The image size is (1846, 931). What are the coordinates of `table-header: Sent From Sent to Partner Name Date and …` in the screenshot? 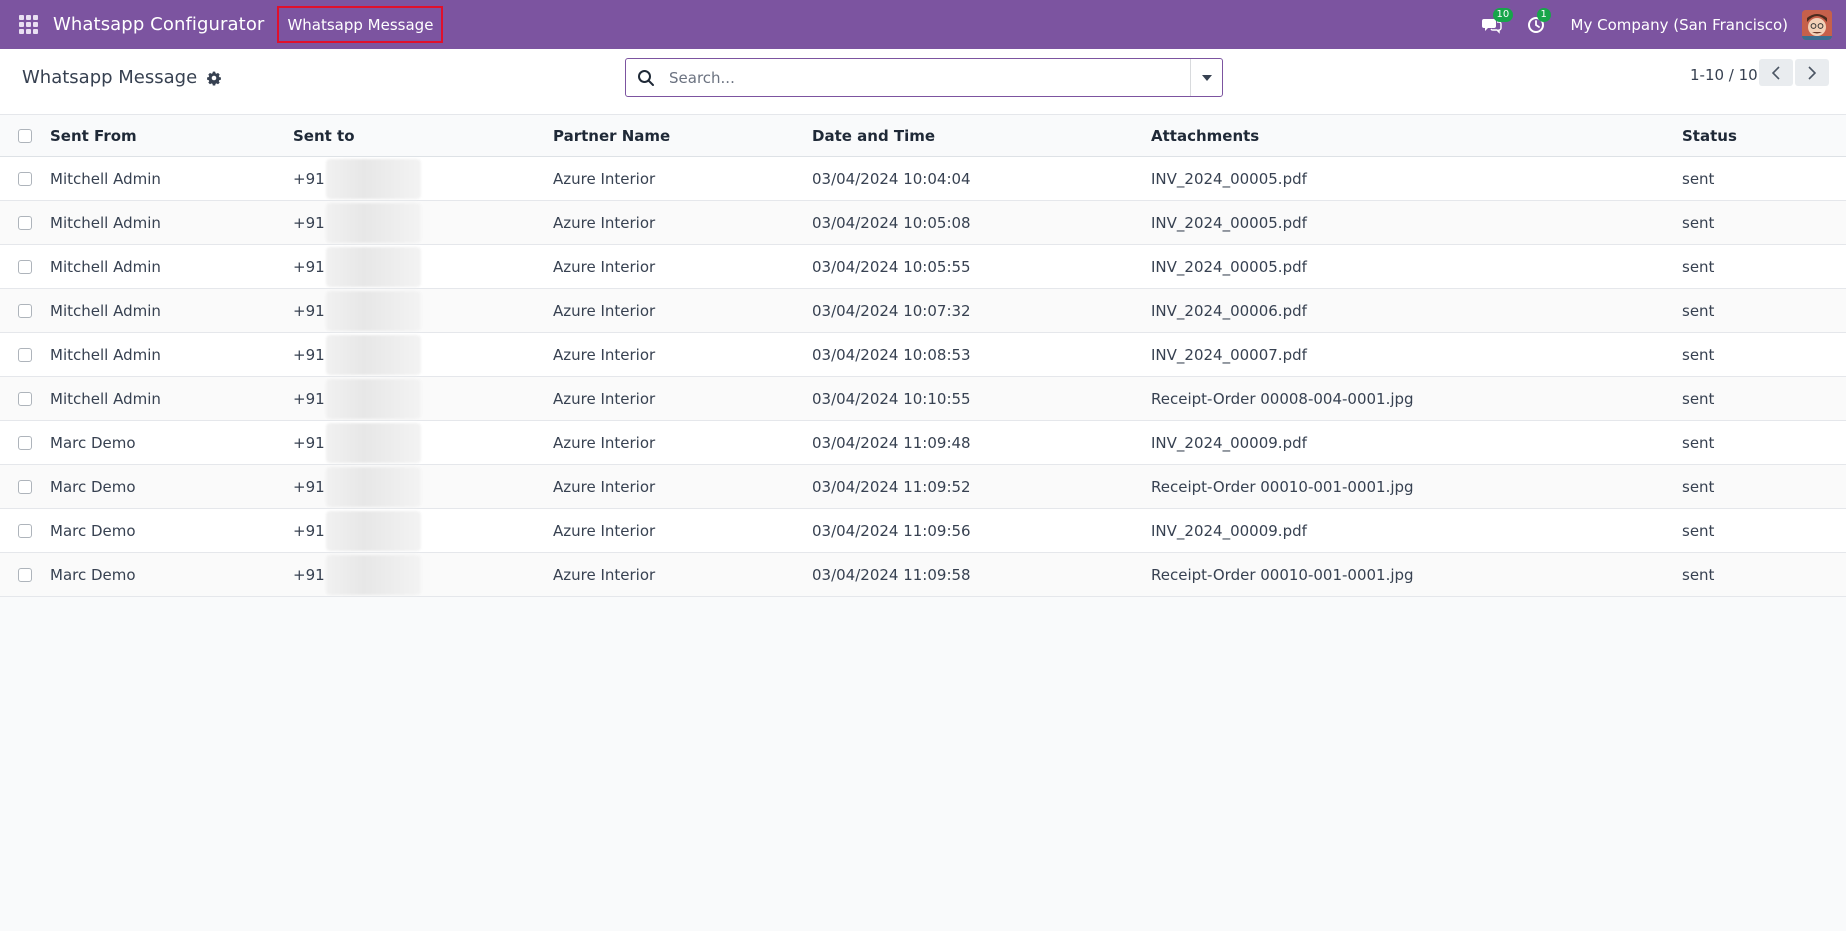 It's located at (923, 136).